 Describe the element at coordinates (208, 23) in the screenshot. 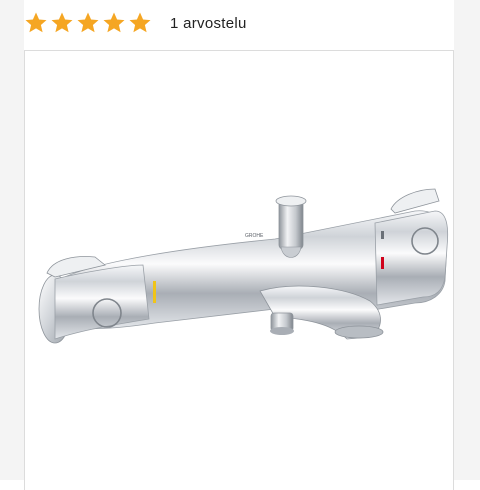

I see `review-count-link: 1 arvostelu` at that location.